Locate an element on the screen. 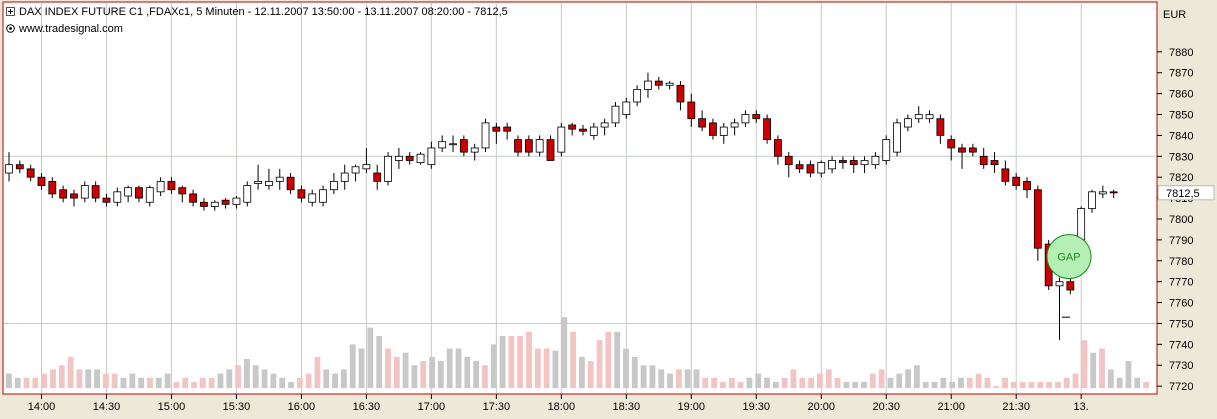 The image size is (1217, 419). price-tick-label: 7780 is located at coordinates (1181, 262).